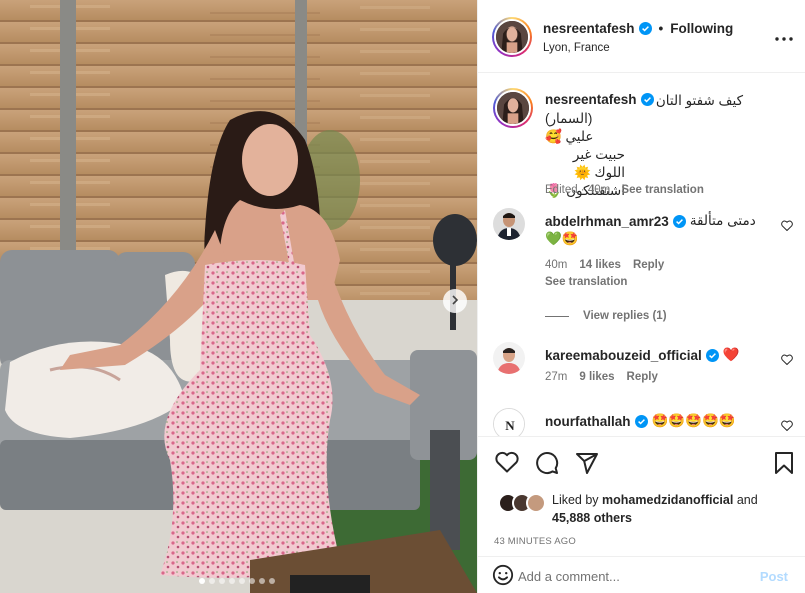 Image resolution: width=805 pixels, height=593 pixels. Describe the element at coordinates (607, 221) in the screenshot. I see `commenter-username: abdelrhman_amr23` at that location.